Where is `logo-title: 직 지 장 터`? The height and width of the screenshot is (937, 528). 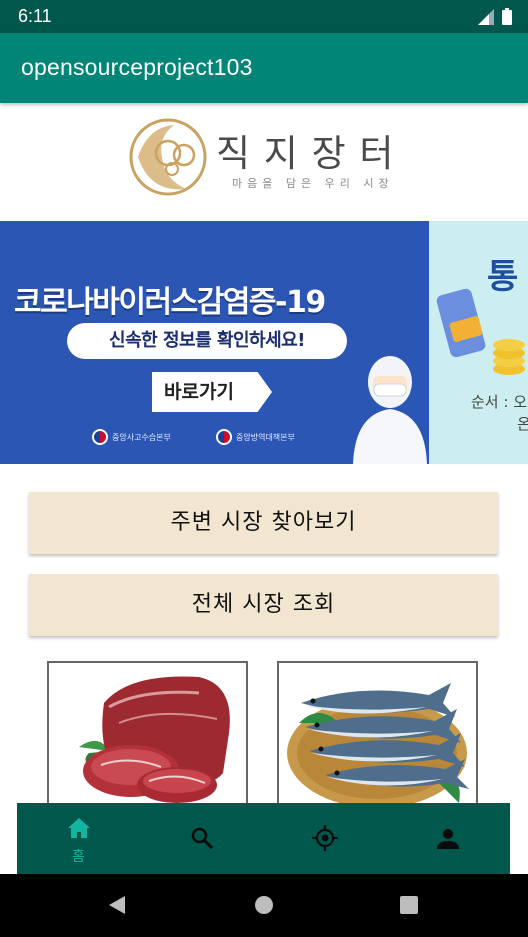
logo-title: 직 지 장 터 is located at coordinates (305, 153).